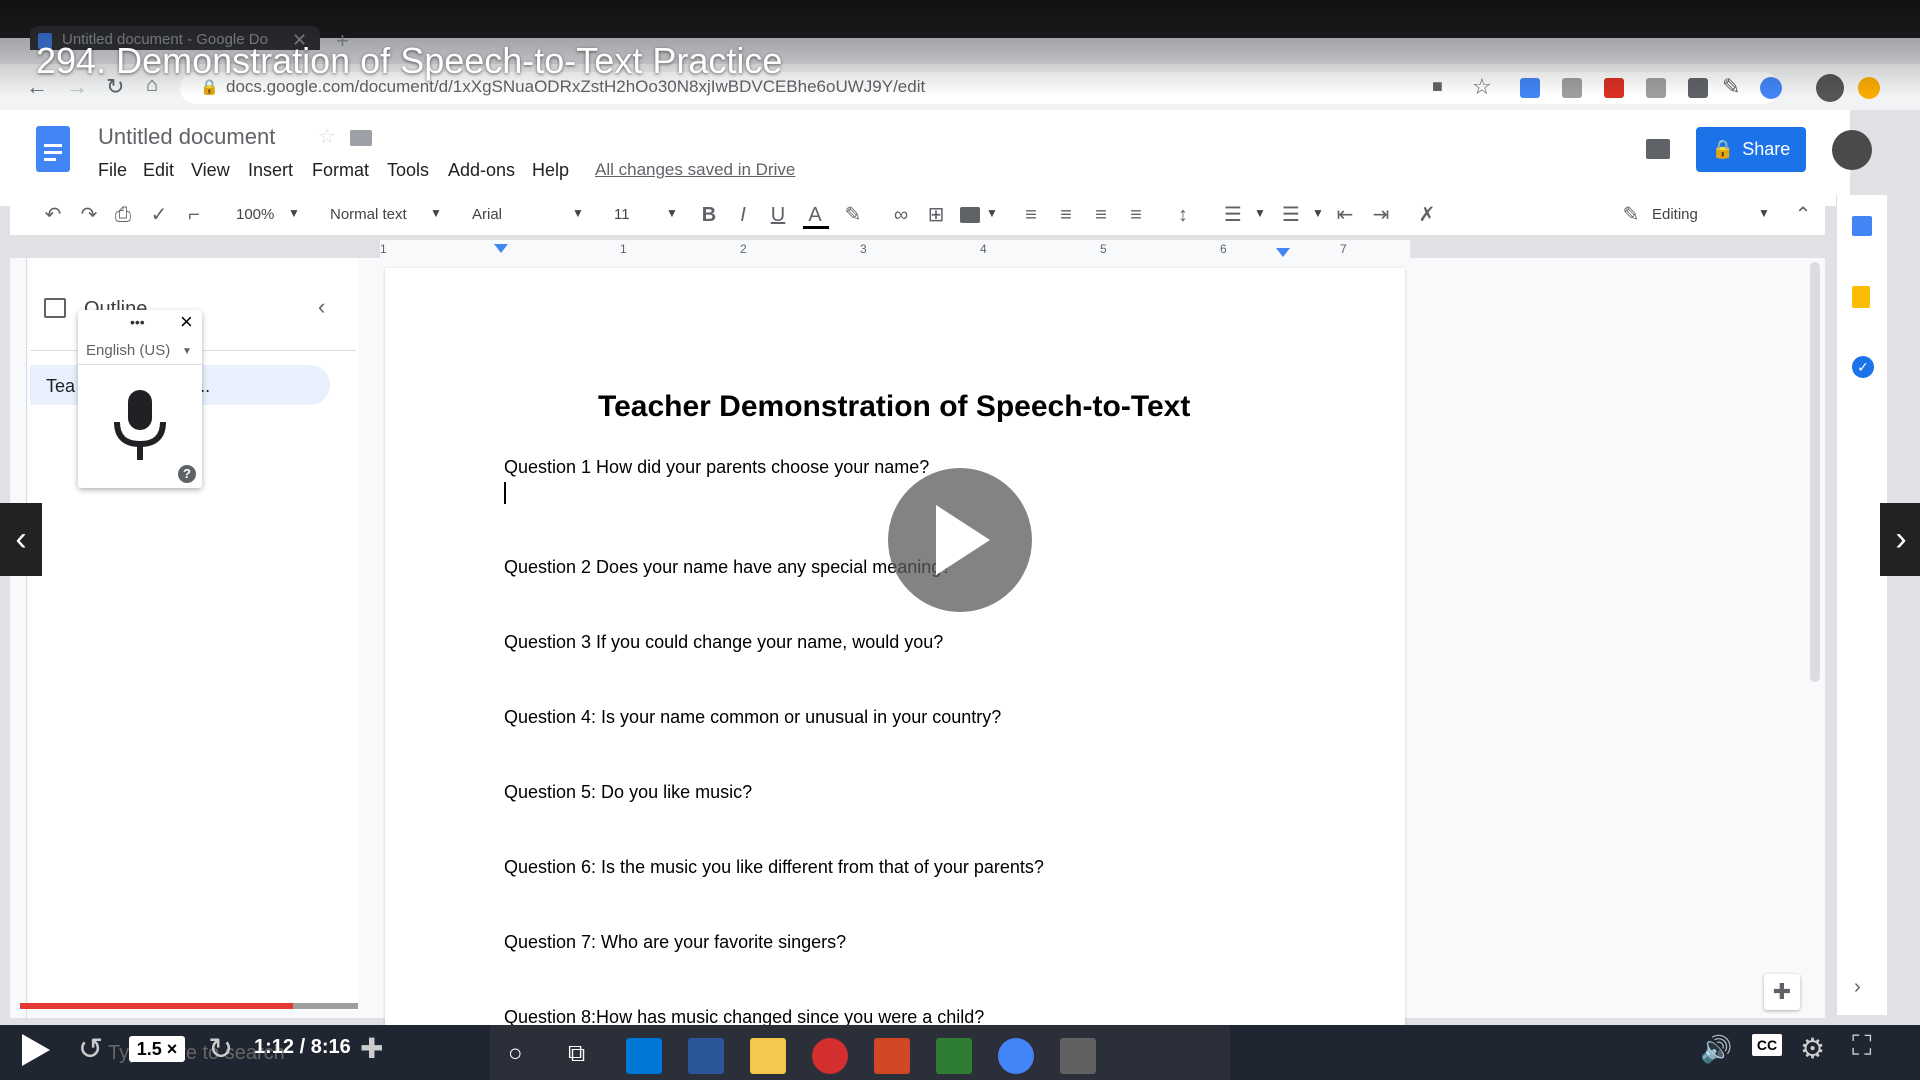 The image size is (1920, 1080). What do you see at coordinates (709, 215) in the screenshot?
I see `bold-icon: B` at bounding box center [709, 215].